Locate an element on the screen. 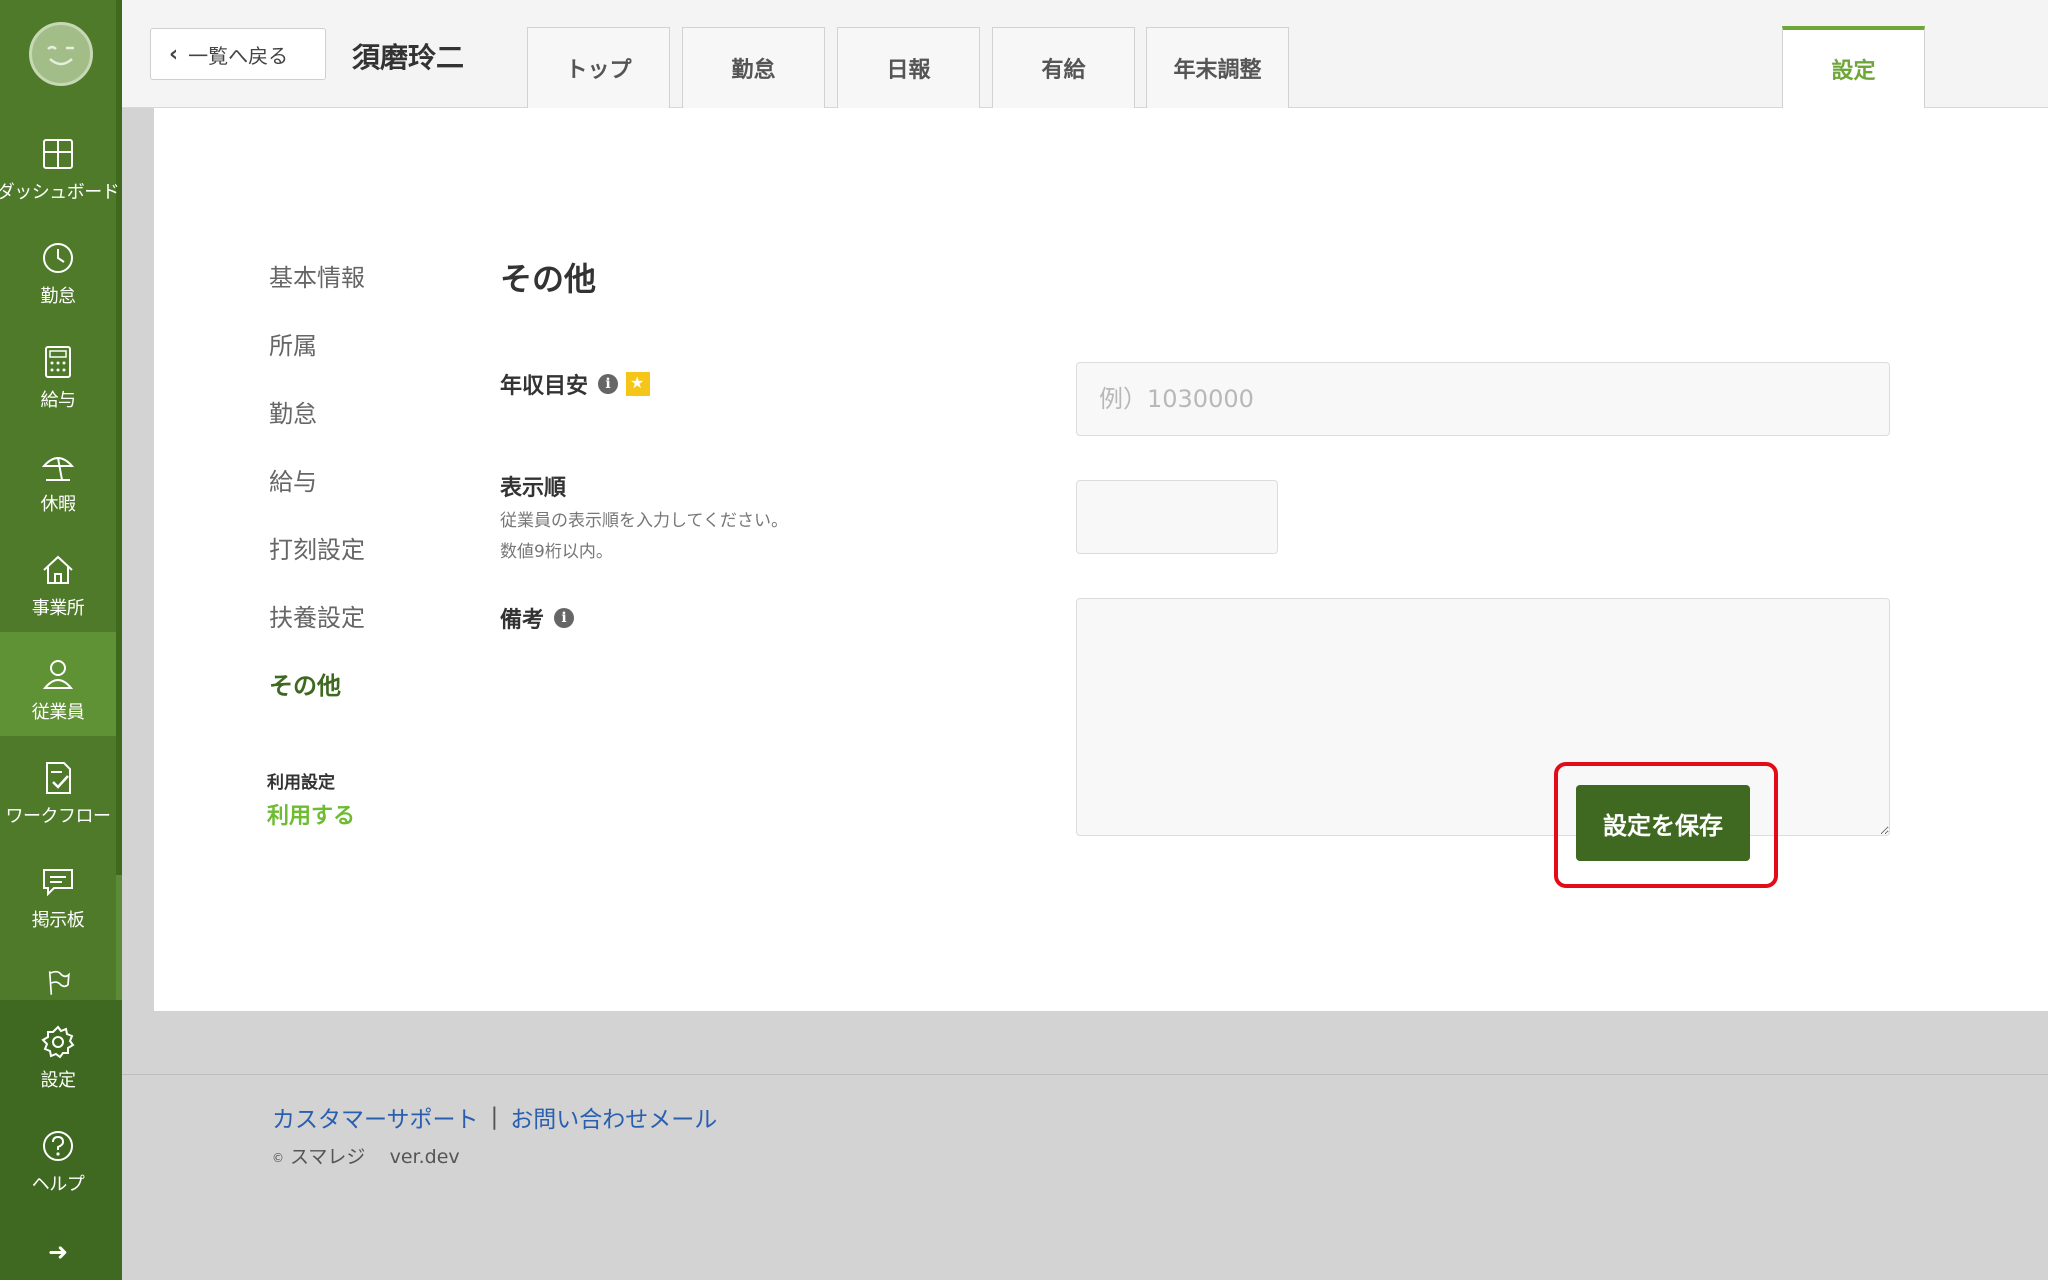 This screenshot has height=1280, width=2048. chevron-left-icon: ‹ is located at coordinates (174, 54).